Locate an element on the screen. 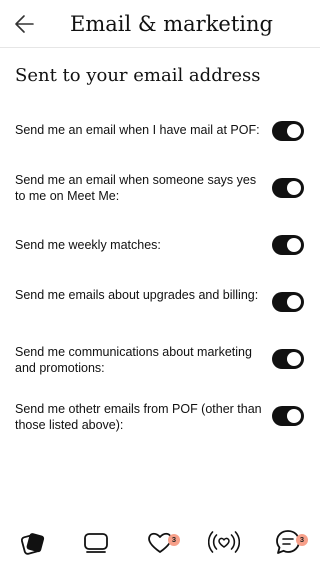  arrow-left-icon is located at coordinates (24, 24).